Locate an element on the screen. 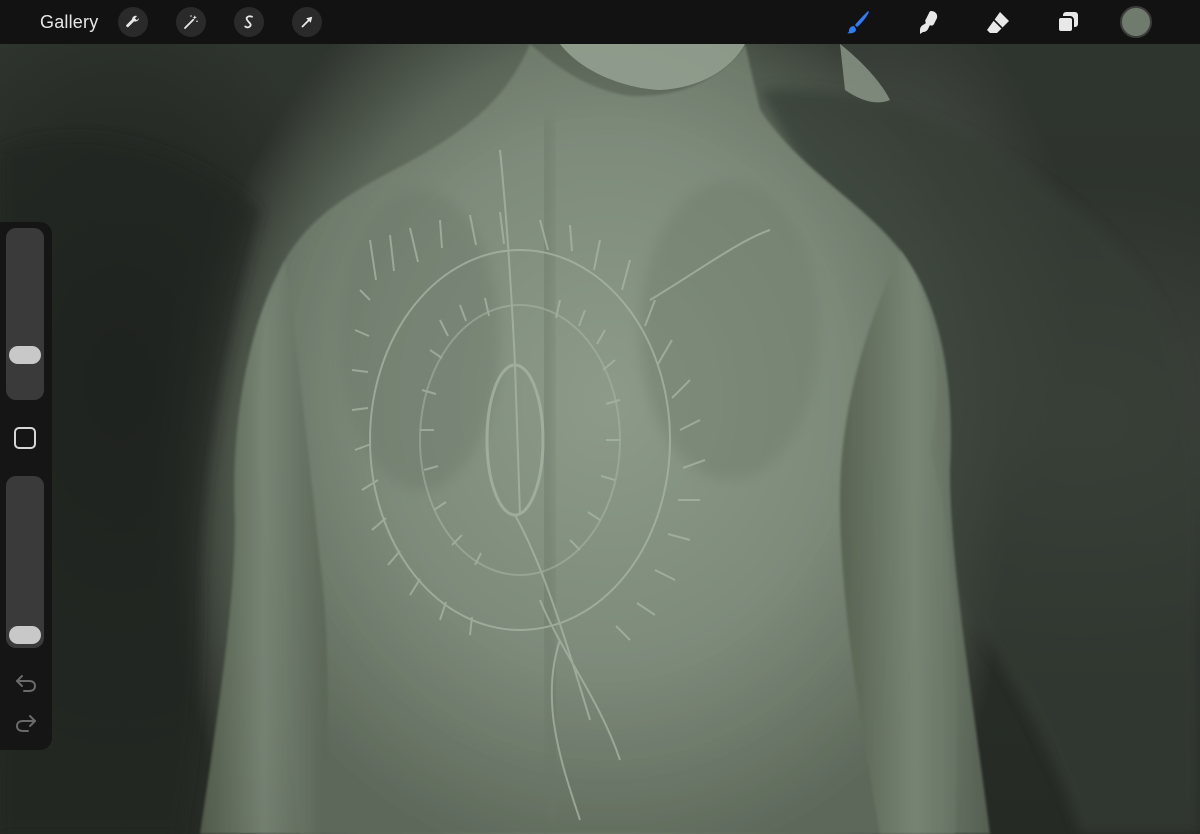 Image resolution: width=1200 pixels, height=834 pixels. brush-size-thumb is located at coordinates (25, 354).